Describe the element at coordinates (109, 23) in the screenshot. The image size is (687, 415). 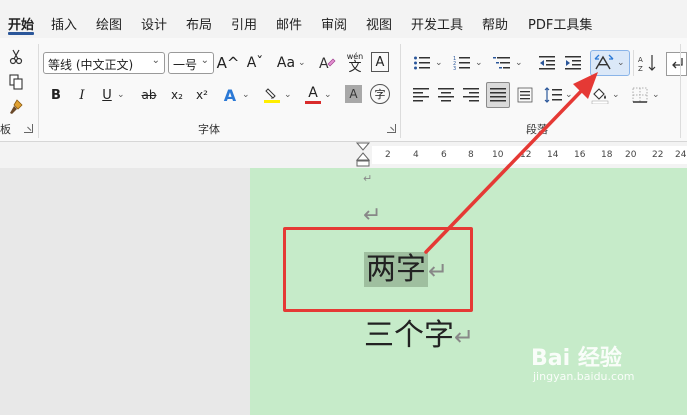
I see `tab-draw: 绘图` at that location.